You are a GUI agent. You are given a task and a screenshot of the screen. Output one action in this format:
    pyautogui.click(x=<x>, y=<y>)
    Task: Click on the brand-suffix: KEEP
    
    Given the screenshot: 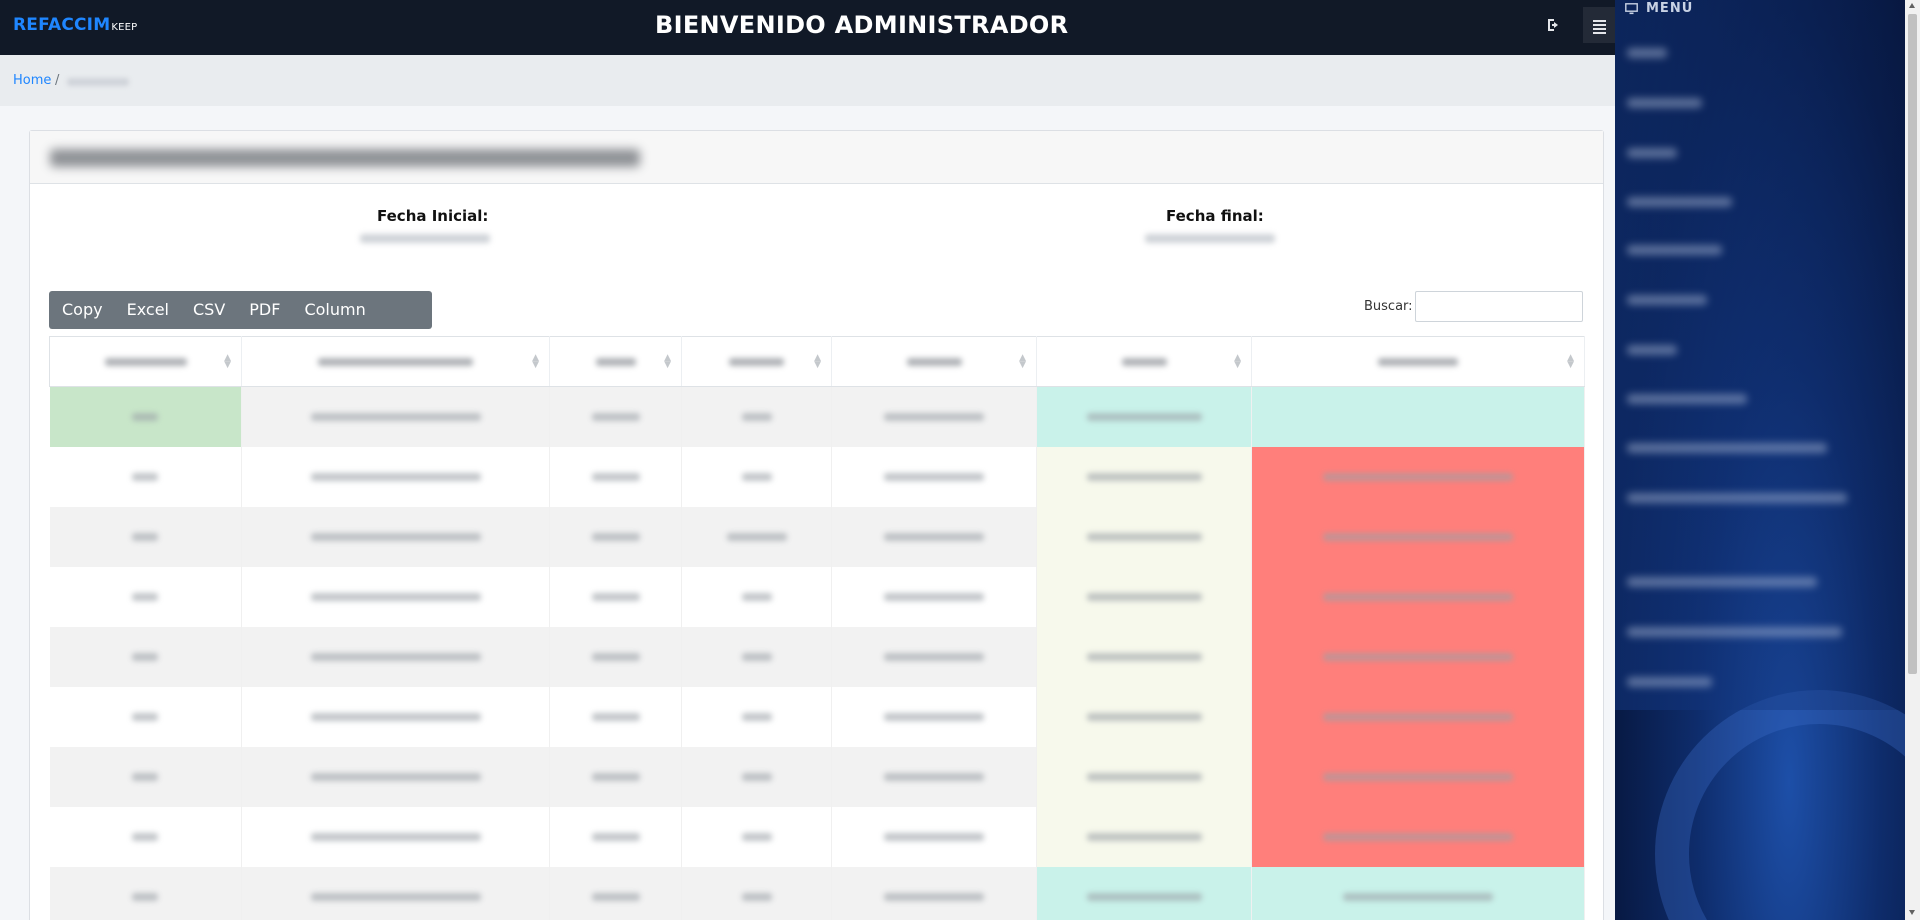 What is the action you would take?
    pyautogui.click(x=124, y=27)
    